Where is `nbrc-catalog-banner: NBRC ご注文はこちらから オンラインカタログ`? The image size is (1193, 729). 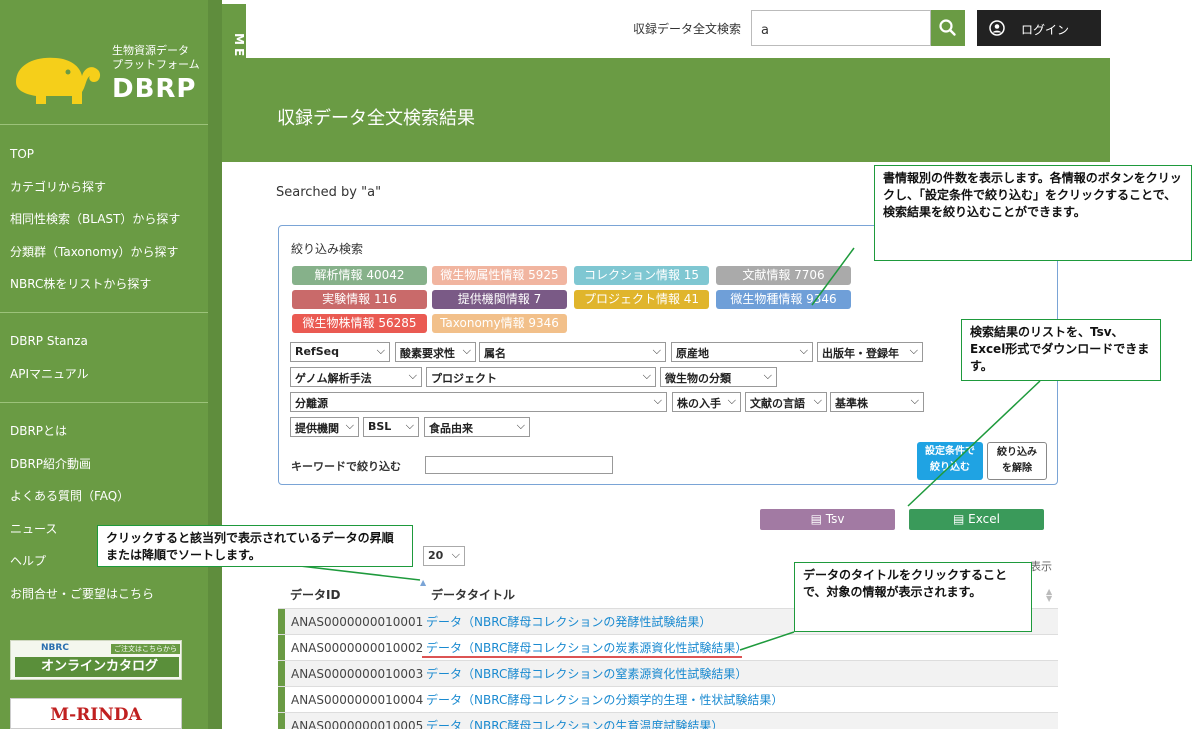
nbrc-catalog-banner: NBRC ご注文はこちらから オンラインカタログ is located at coordinates (96, 660).